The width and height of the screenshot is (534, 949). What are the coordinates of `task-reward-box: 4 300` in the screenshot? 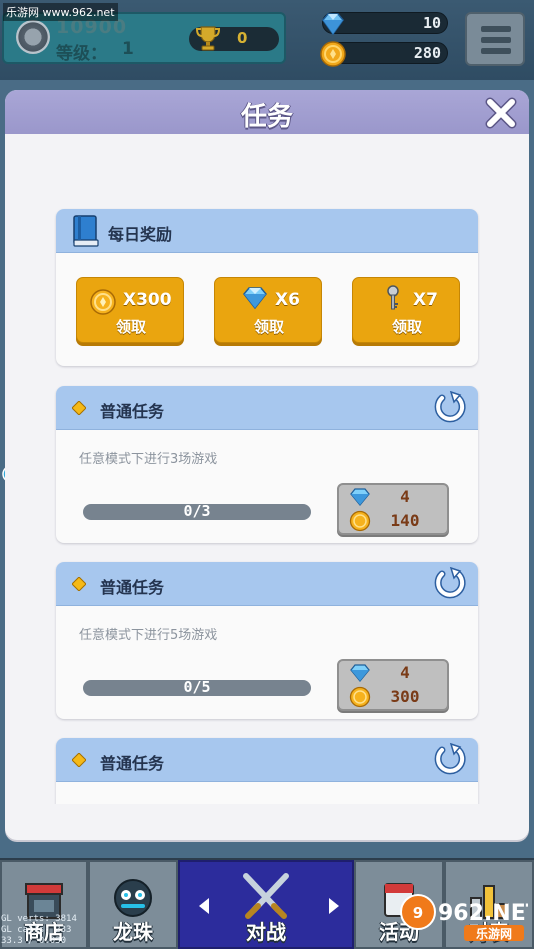 It's located at (393, 685).